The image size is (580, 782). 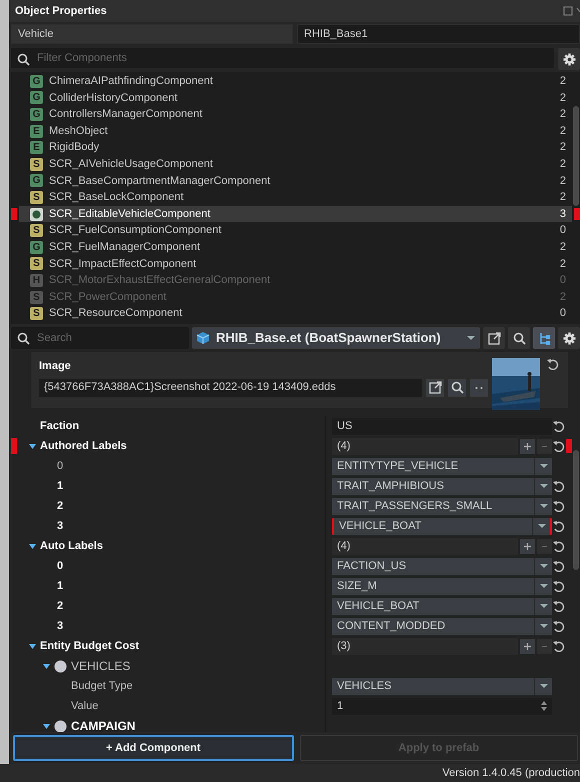 I want to click on open-external-button, so click(x=494, y=338).